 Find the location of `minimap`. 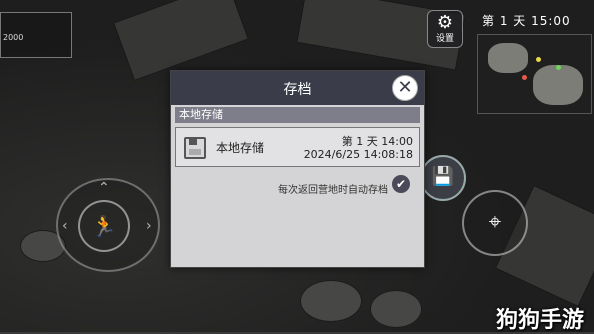

minimap is located at coordinates (534, 74).